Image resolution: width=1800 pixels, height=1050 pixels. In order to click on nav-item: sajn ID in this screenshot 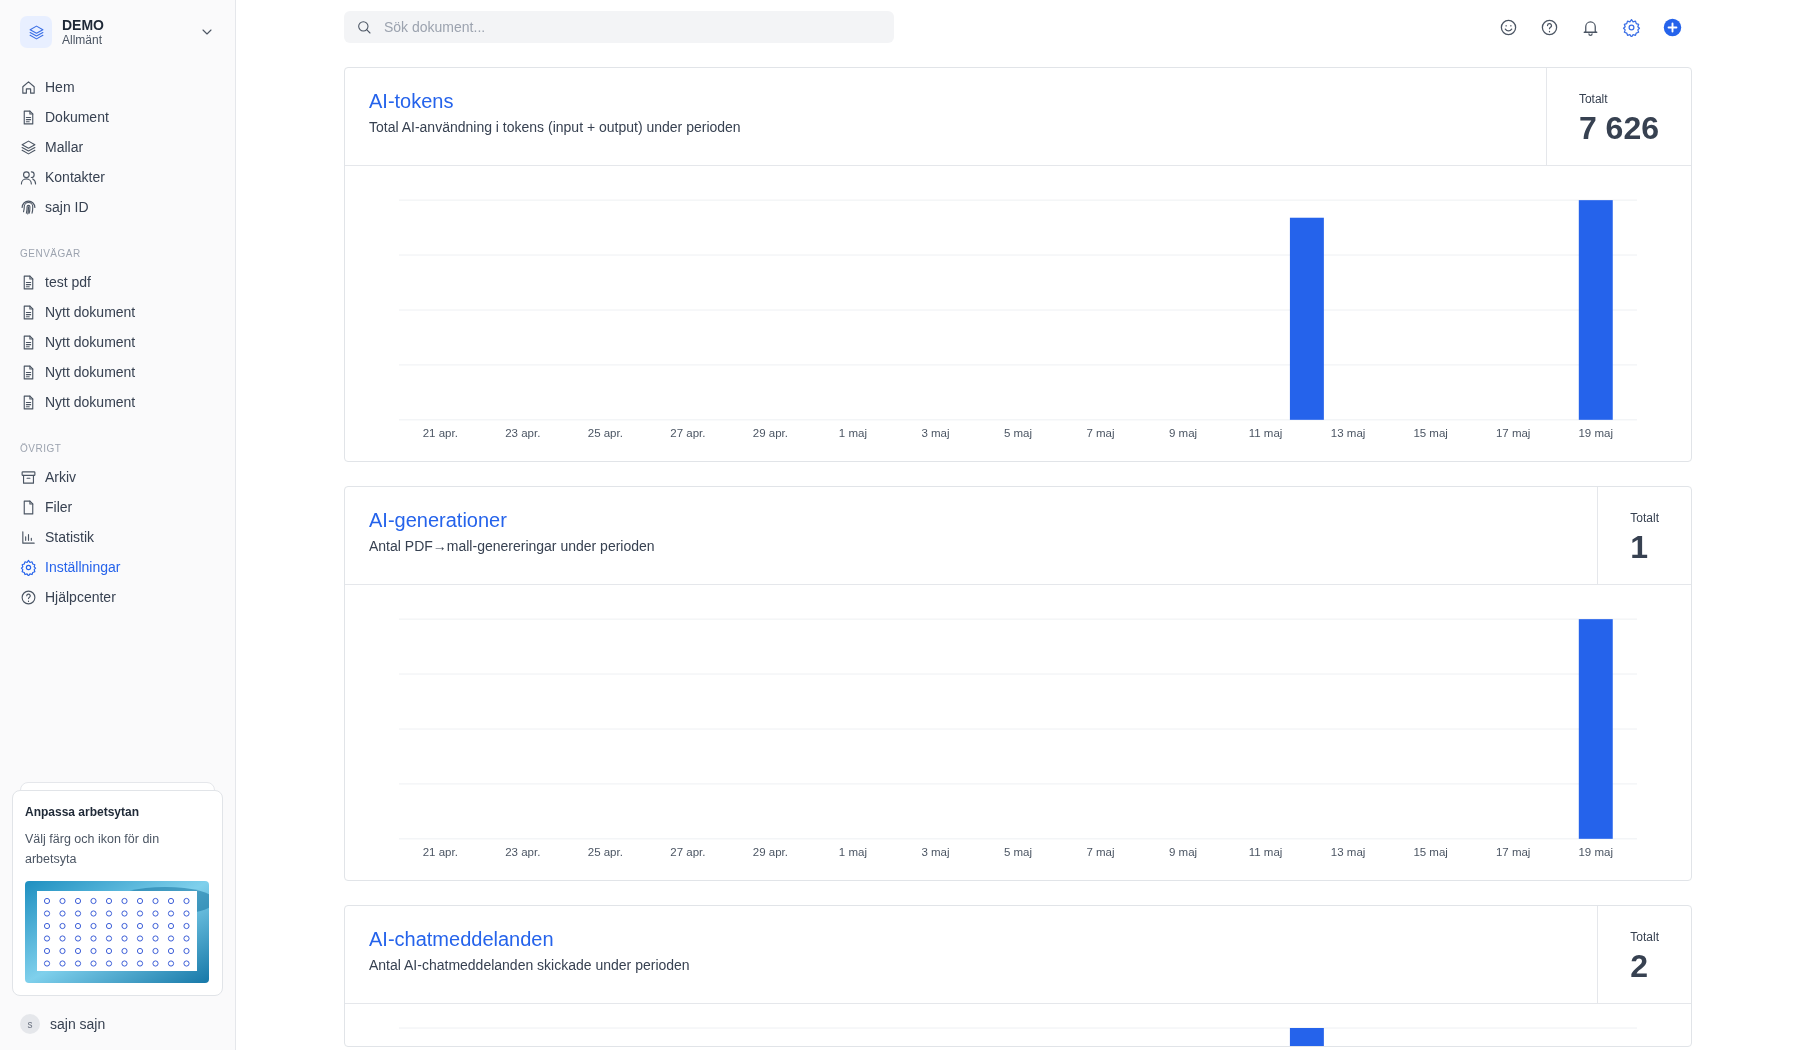, I will do `click(117, 207)`.